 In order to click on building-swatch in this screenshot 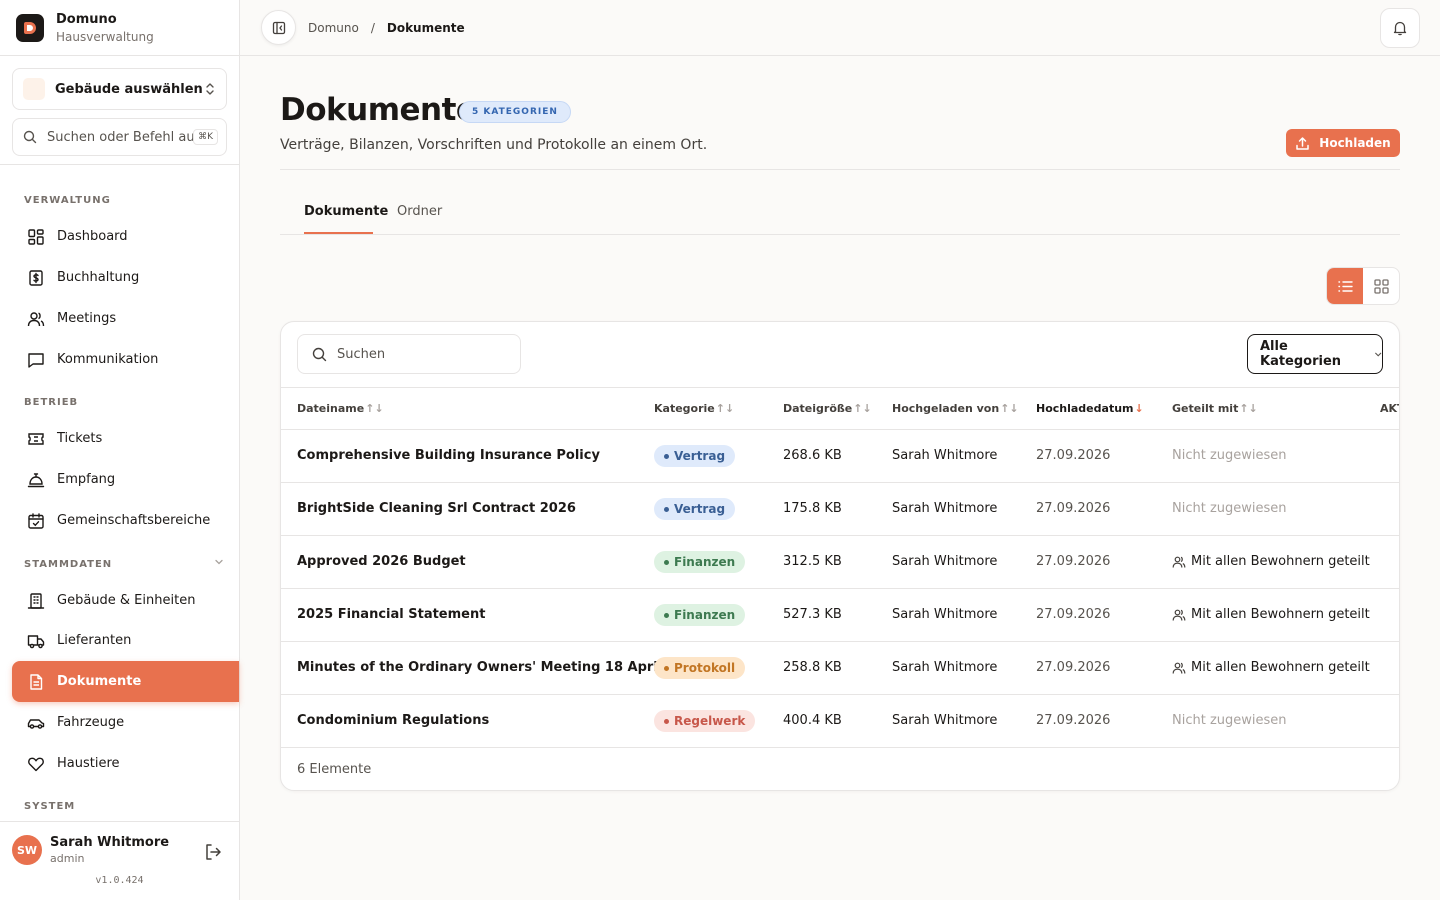, I will do `click(34, 89)`.